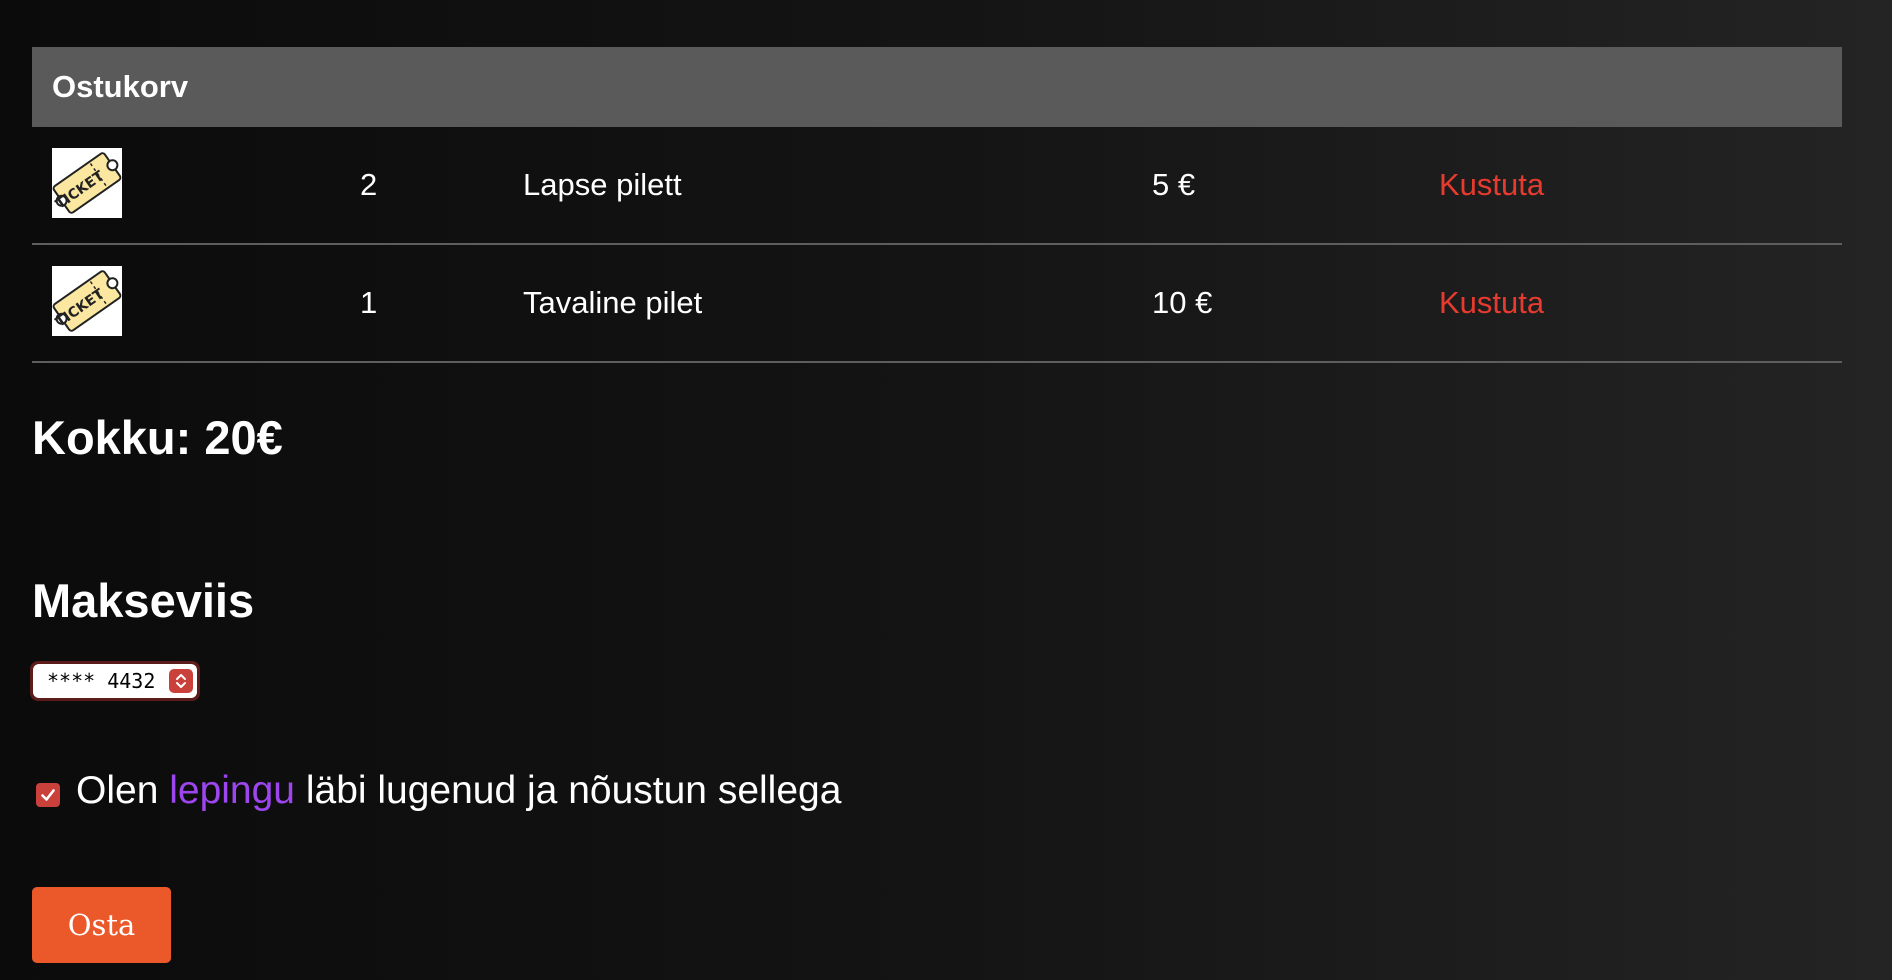  What do you see at coordinates (232, 790) in the screenshot?
I see `contract-link: lepingu` at bounding box center [232, 790].